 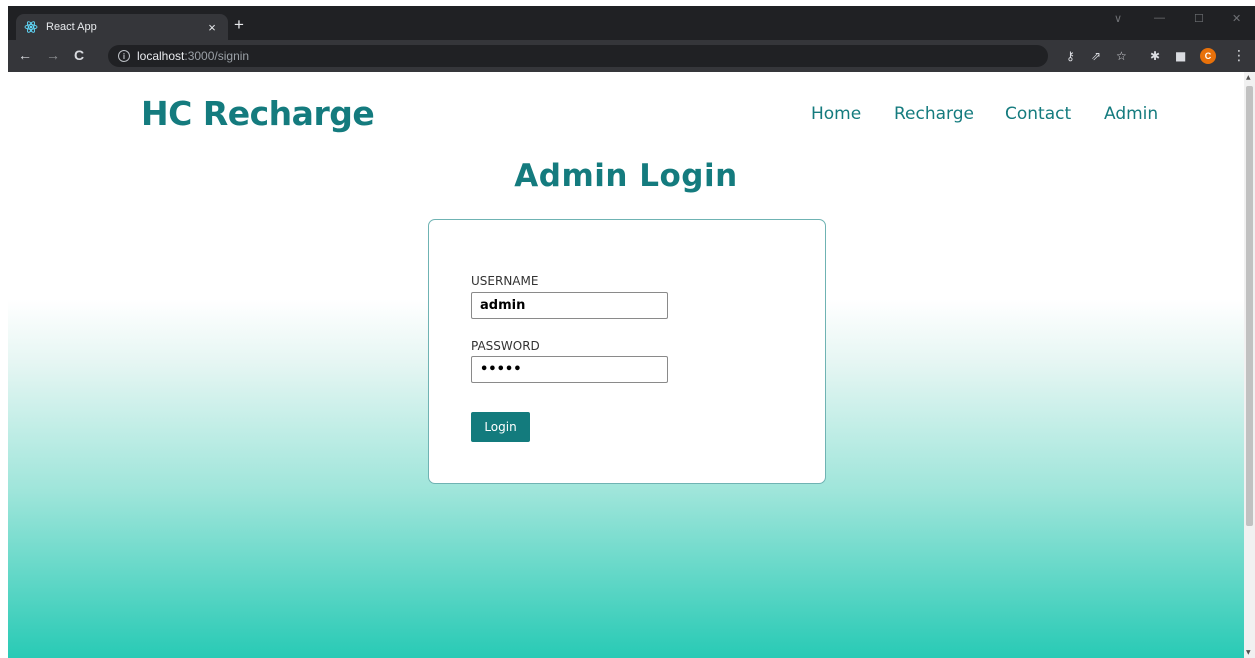 I want to click on share-icon: ⇗, so click(x=1096, y=56).